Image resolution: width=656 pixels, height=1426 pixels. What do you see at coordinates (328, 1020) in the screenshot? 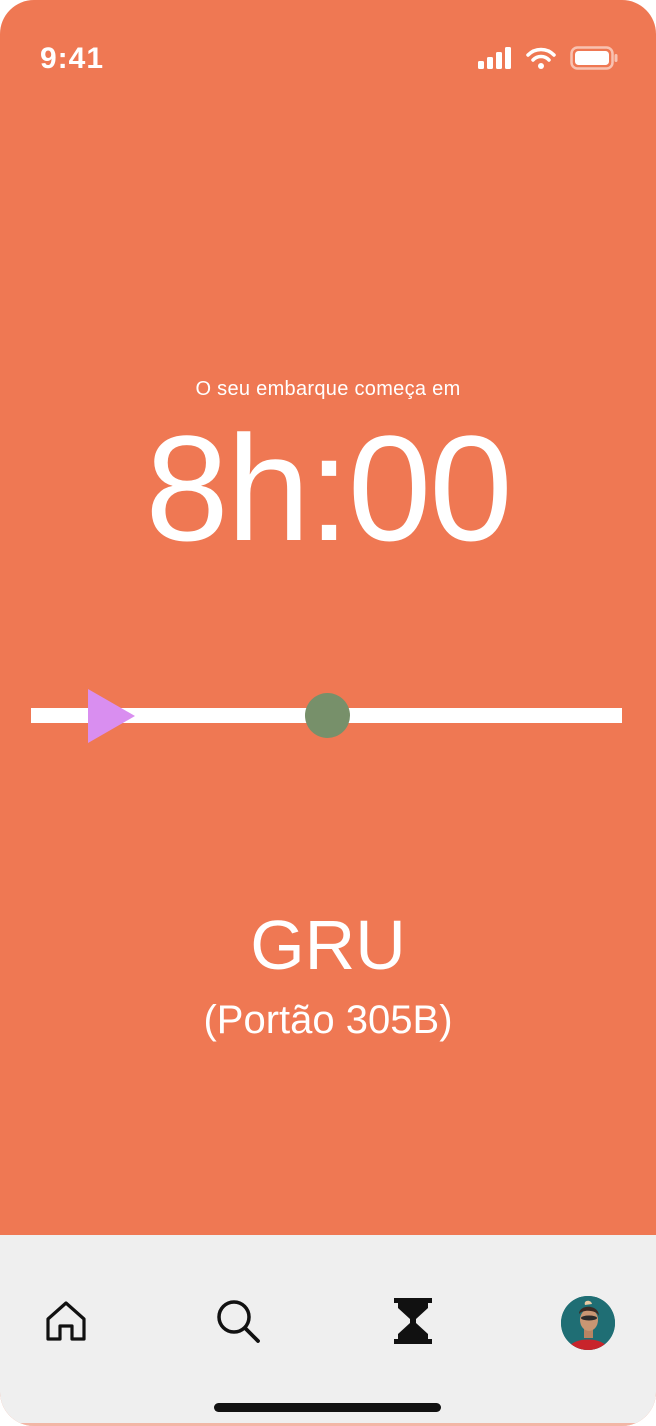
I see `gate-label: (Portão 305B)` at bounding box center [328, 1020].